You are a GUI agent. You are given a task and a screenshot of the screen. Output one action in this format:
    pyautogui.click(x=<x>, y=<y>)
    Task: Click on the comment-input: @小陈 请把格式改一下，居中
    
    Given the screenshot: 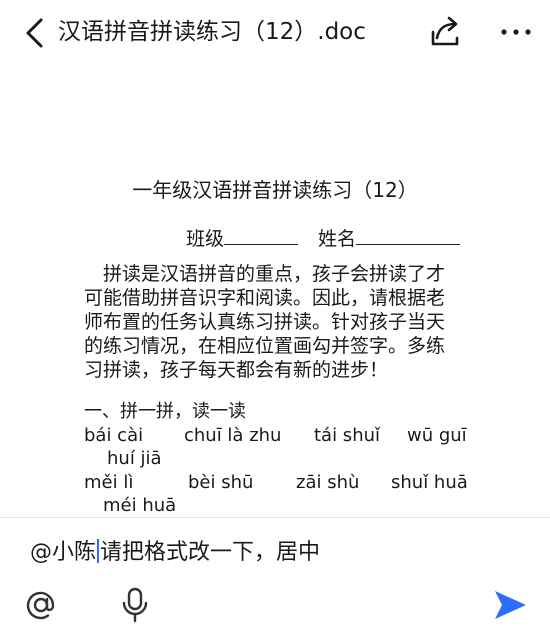 What is the action you would take?
    pyautogui.click(x=175, y=553)
    